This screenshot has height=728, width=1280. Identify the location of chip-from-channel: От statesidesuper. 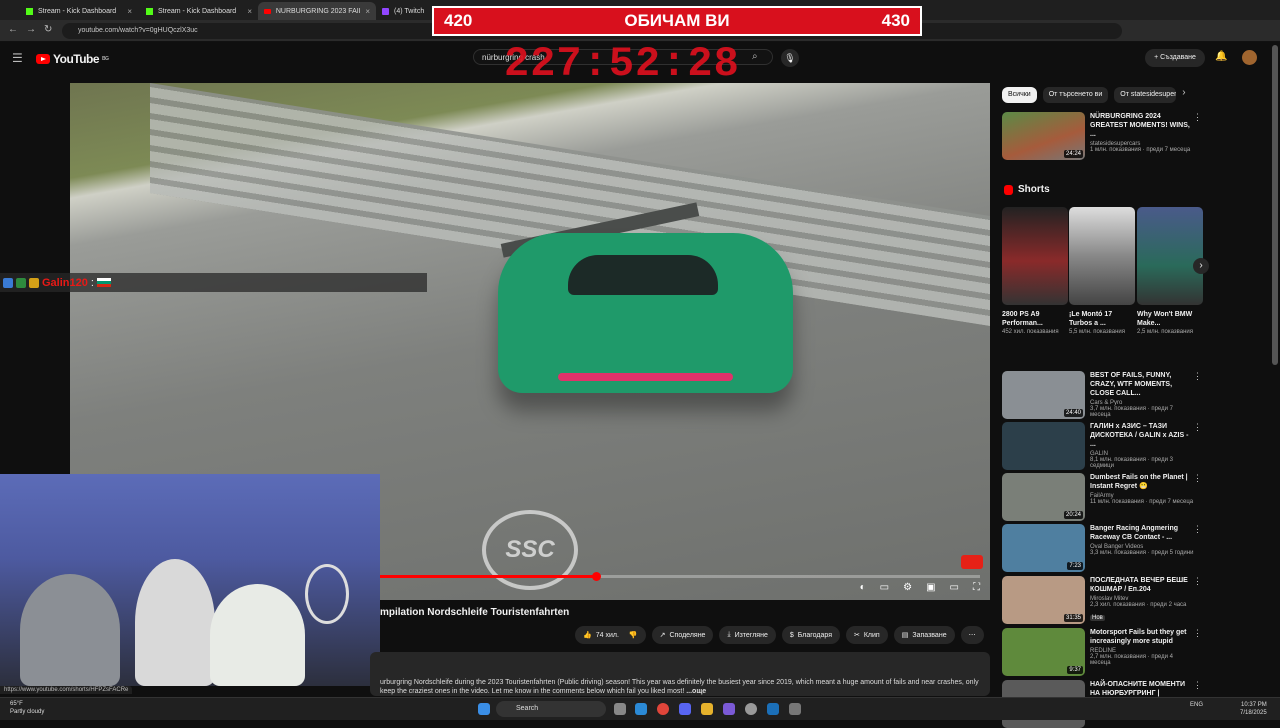
(1145, 95).